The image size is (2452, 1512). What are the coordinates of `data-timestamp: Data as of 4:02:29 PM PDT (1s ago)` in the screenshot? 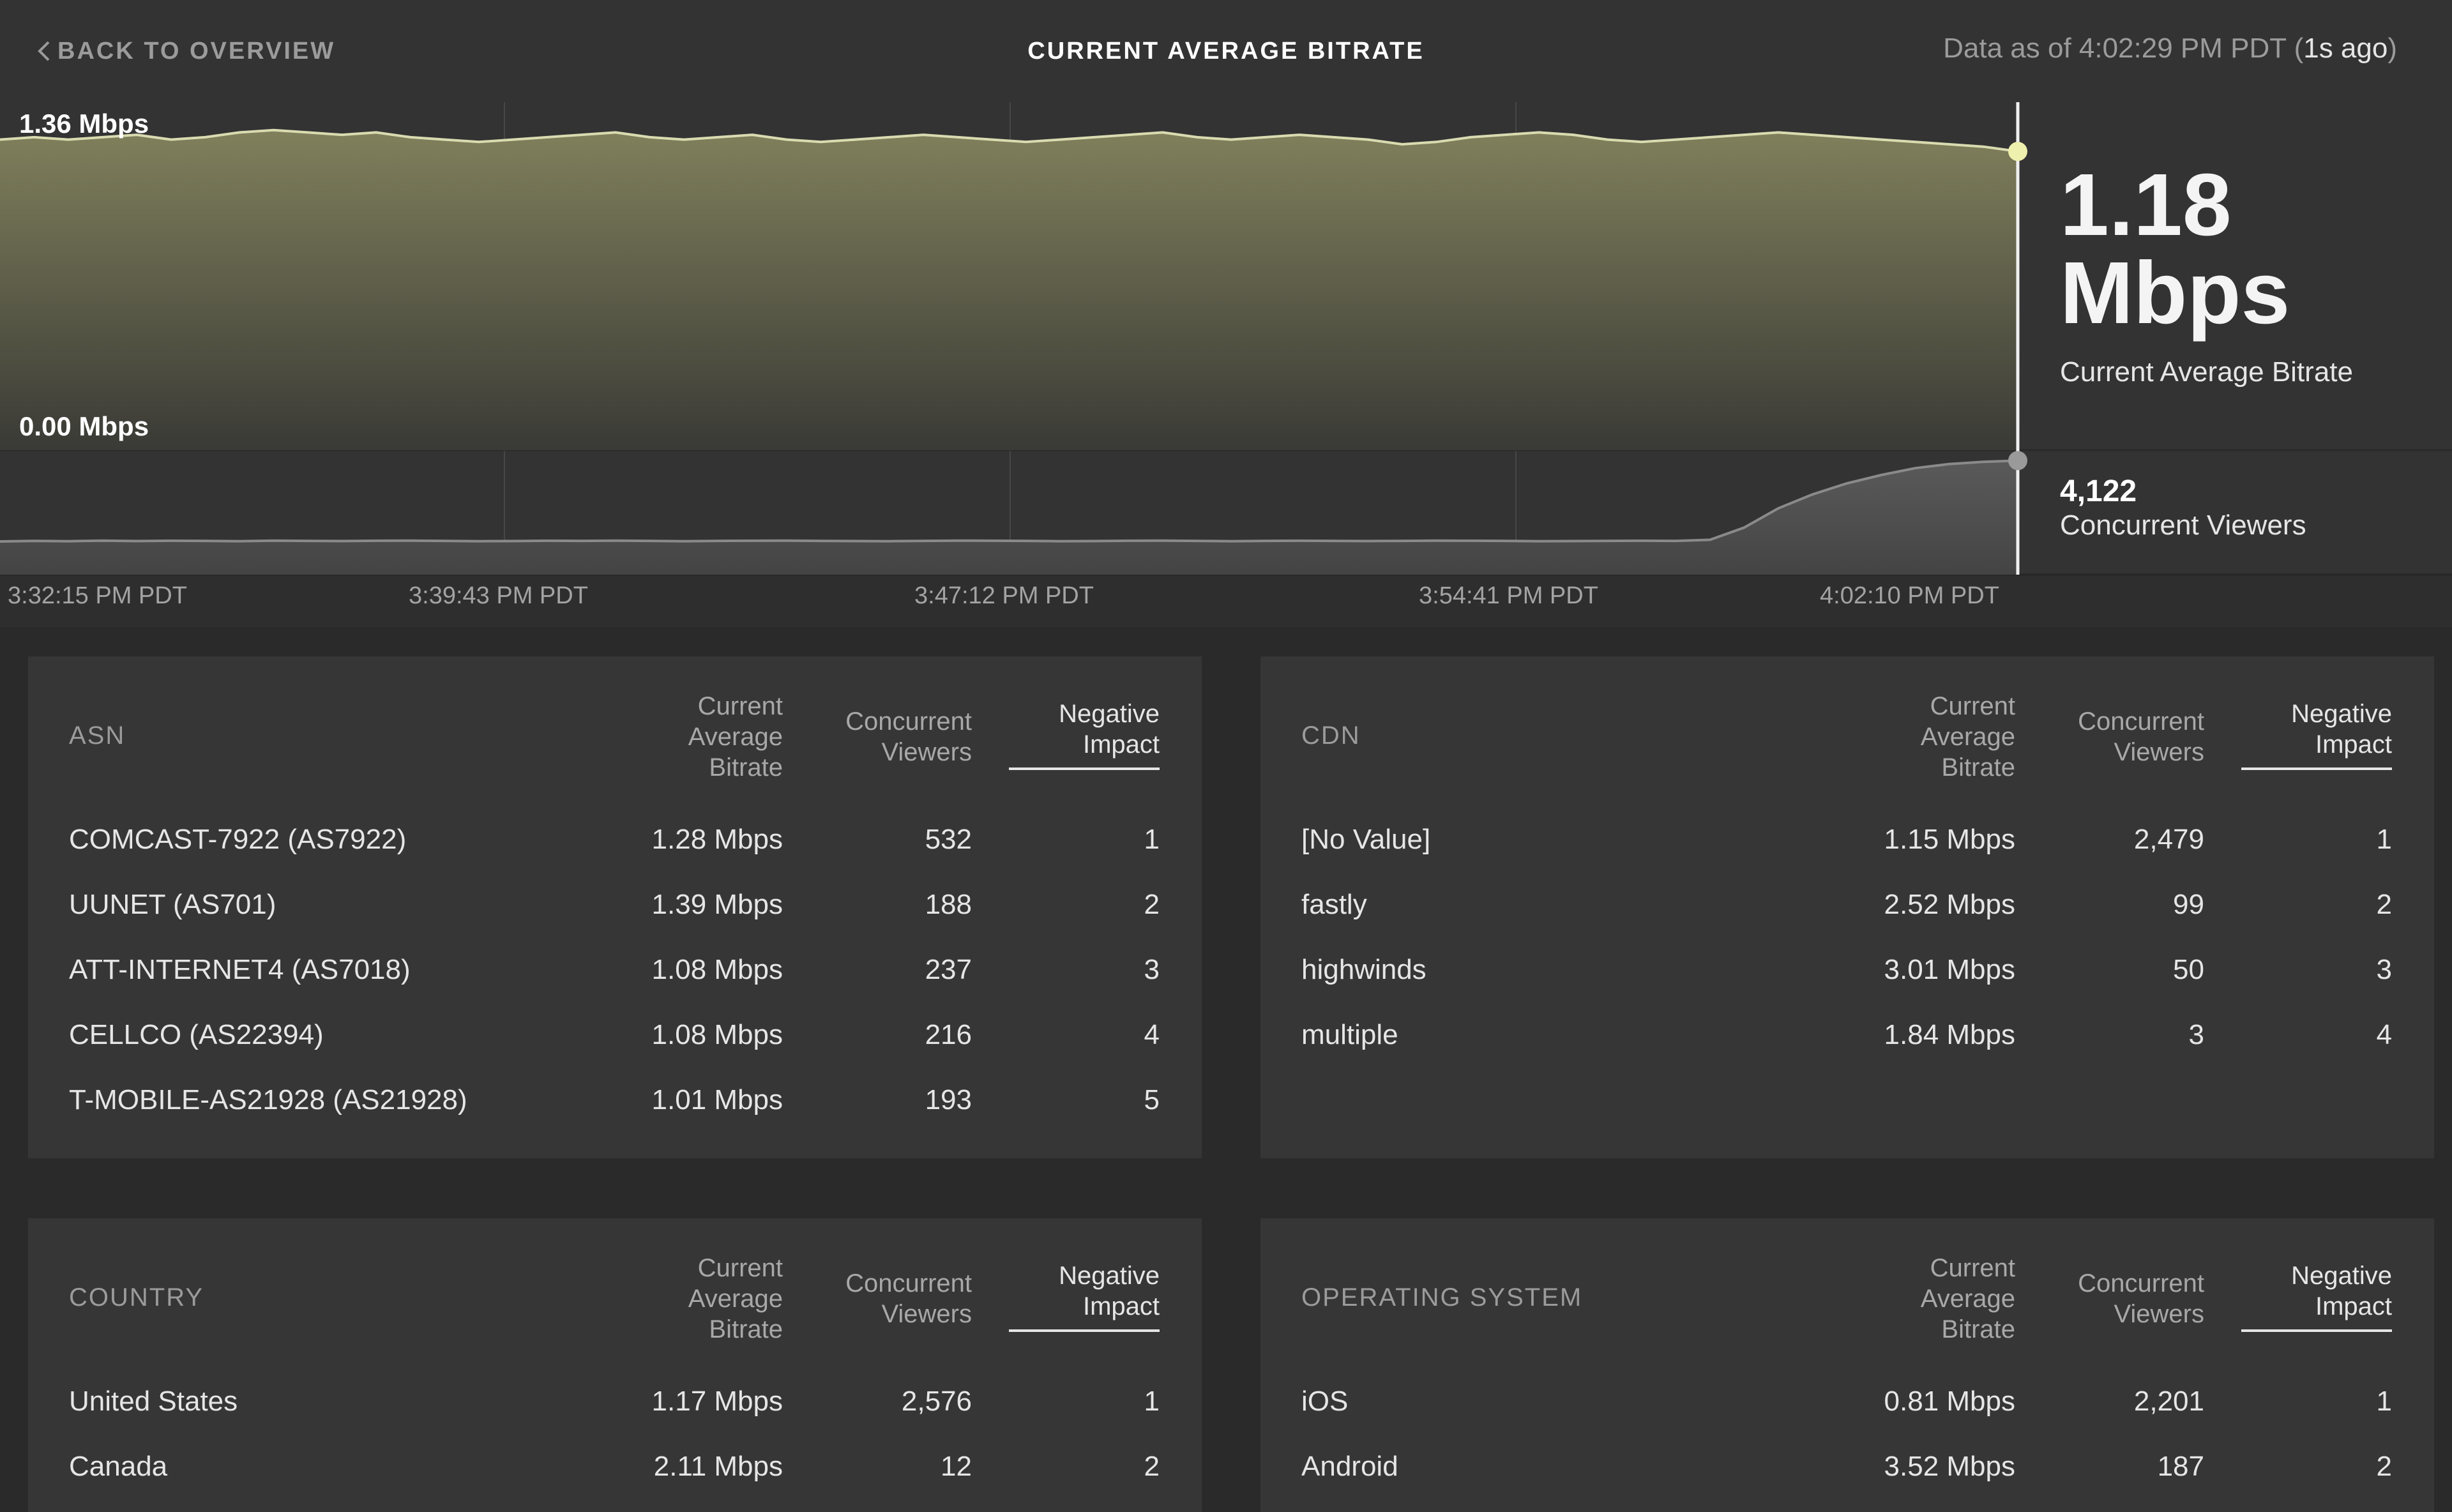 It's located at (2170, 48).